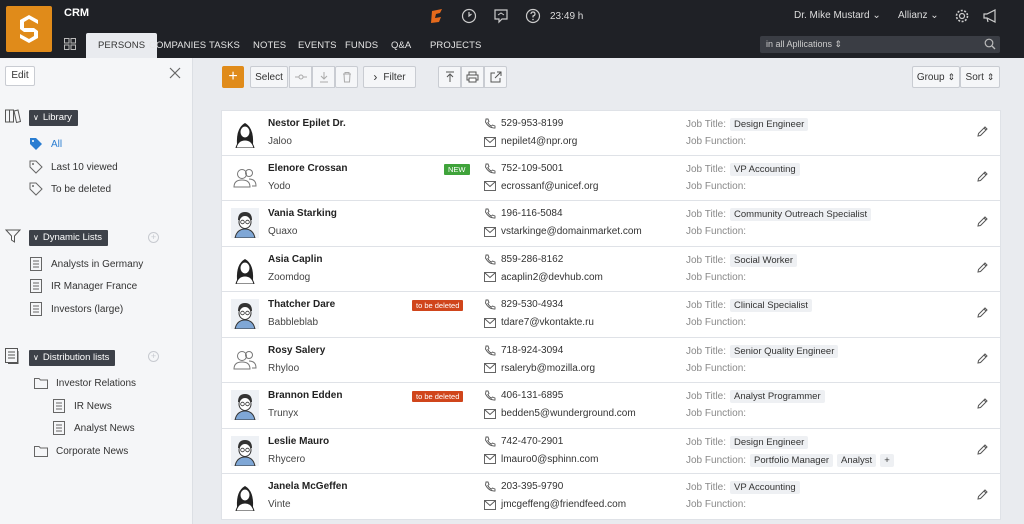  I want to click on person-company: Rhycero, so click(286, 459).